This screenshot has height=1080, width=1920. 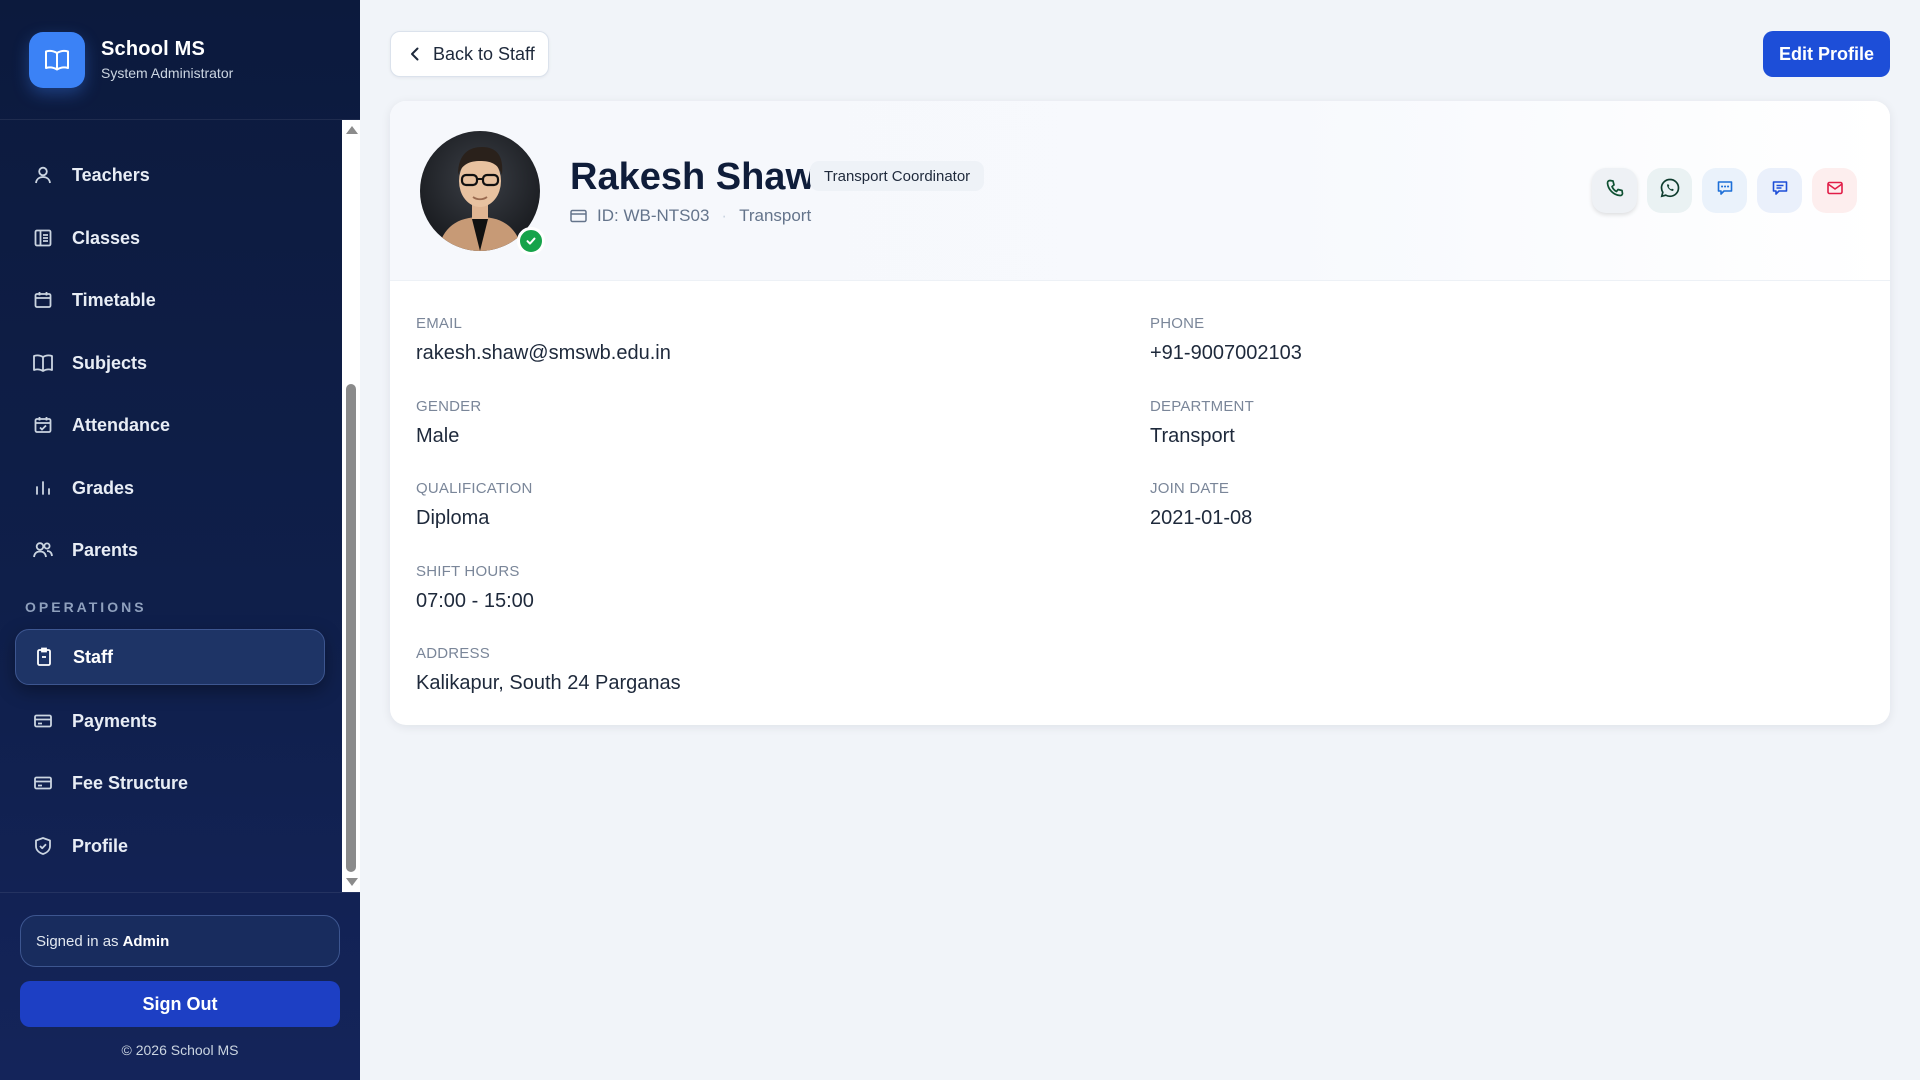 I want to click on scroll-down-icon, so click(x=352, y=882).